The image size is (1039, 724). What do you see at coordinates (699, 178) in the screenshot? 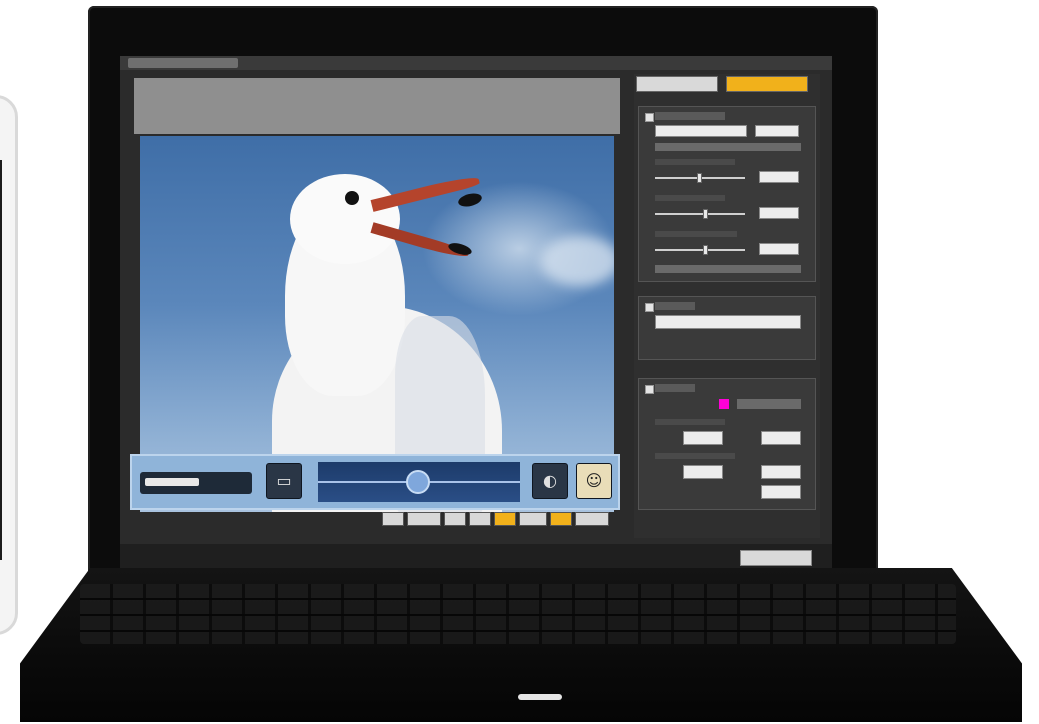
I see `slider-1-thumb` at bounding box center [699, 178].